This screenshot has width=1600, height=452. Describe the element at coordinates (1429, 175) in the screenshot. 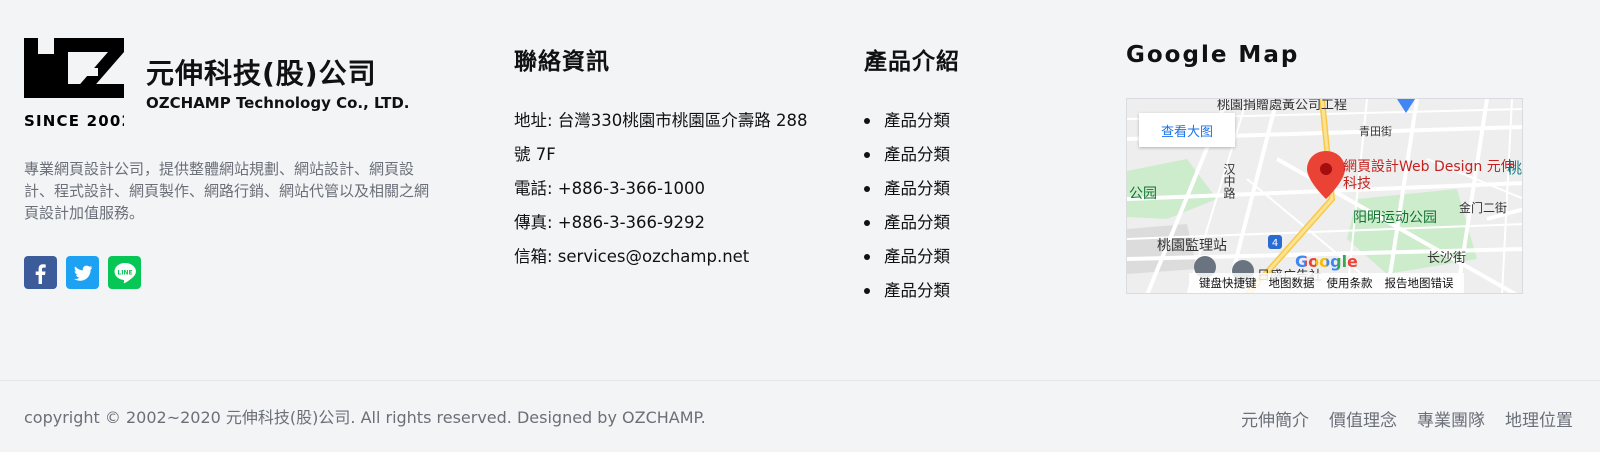

I see `map-marker-label: 網頁設計Web Design 元伸科技` at that location.